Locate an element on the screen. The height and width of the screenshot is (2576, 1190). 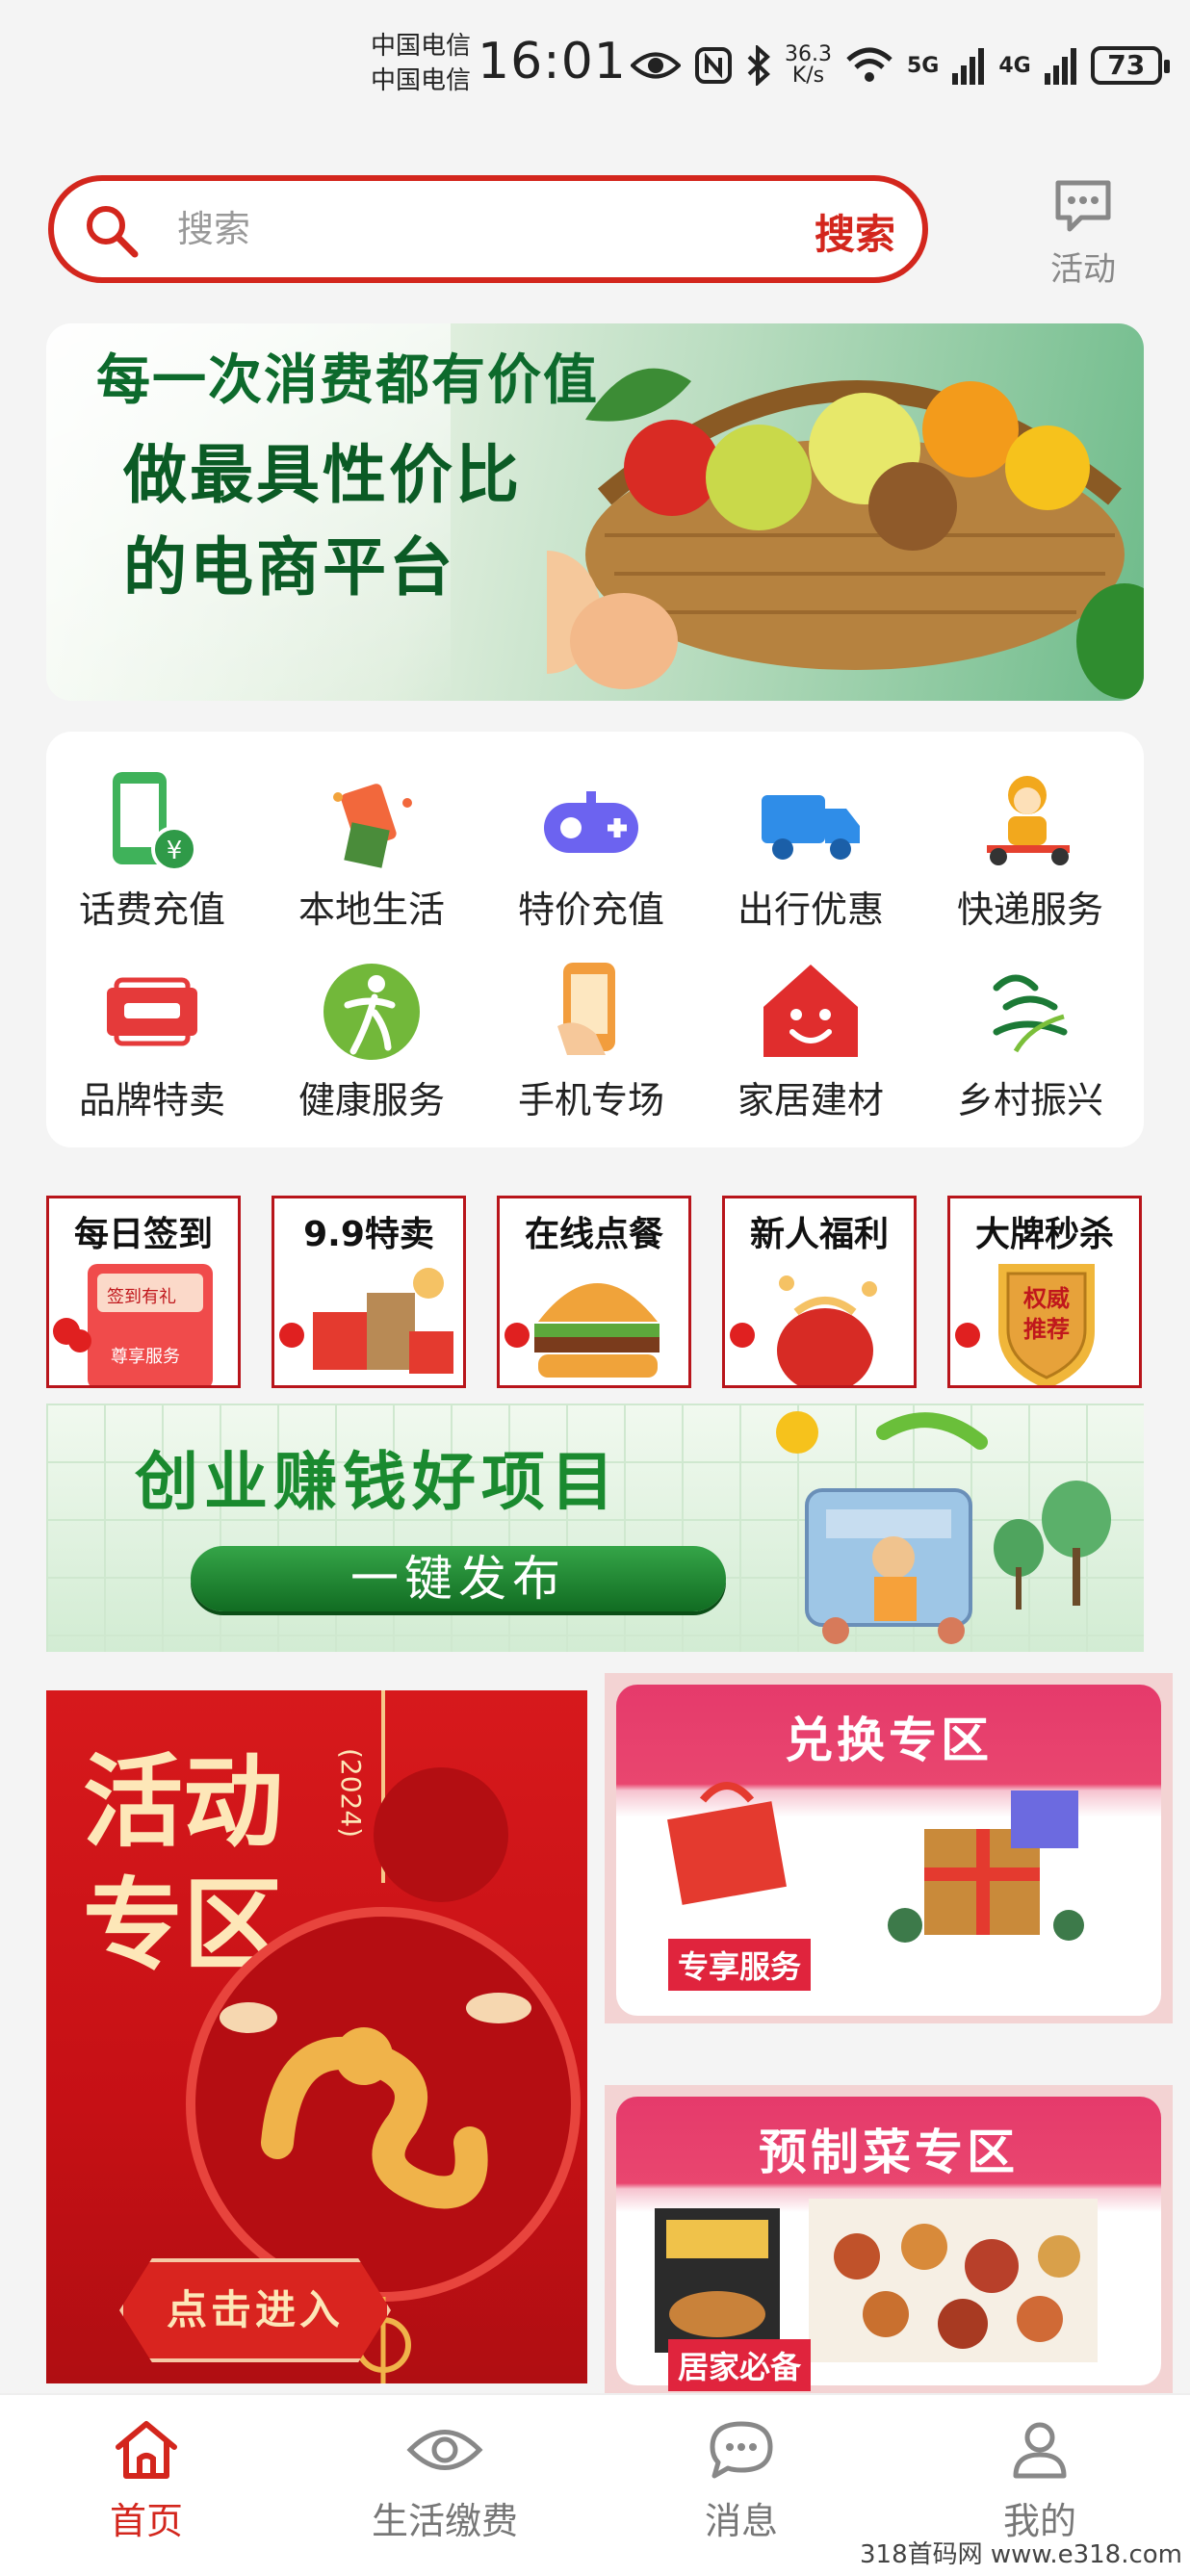
activity-button: 活动 is located at coordinates (1083, 233).